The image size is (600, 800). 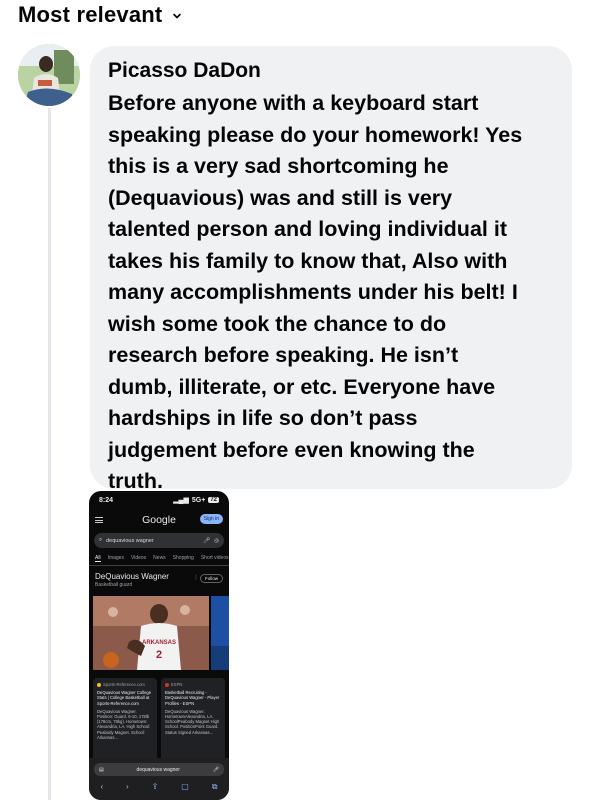 I want to click on comment-line: hardships in life so don’t pass, so click(x=263, y=418).